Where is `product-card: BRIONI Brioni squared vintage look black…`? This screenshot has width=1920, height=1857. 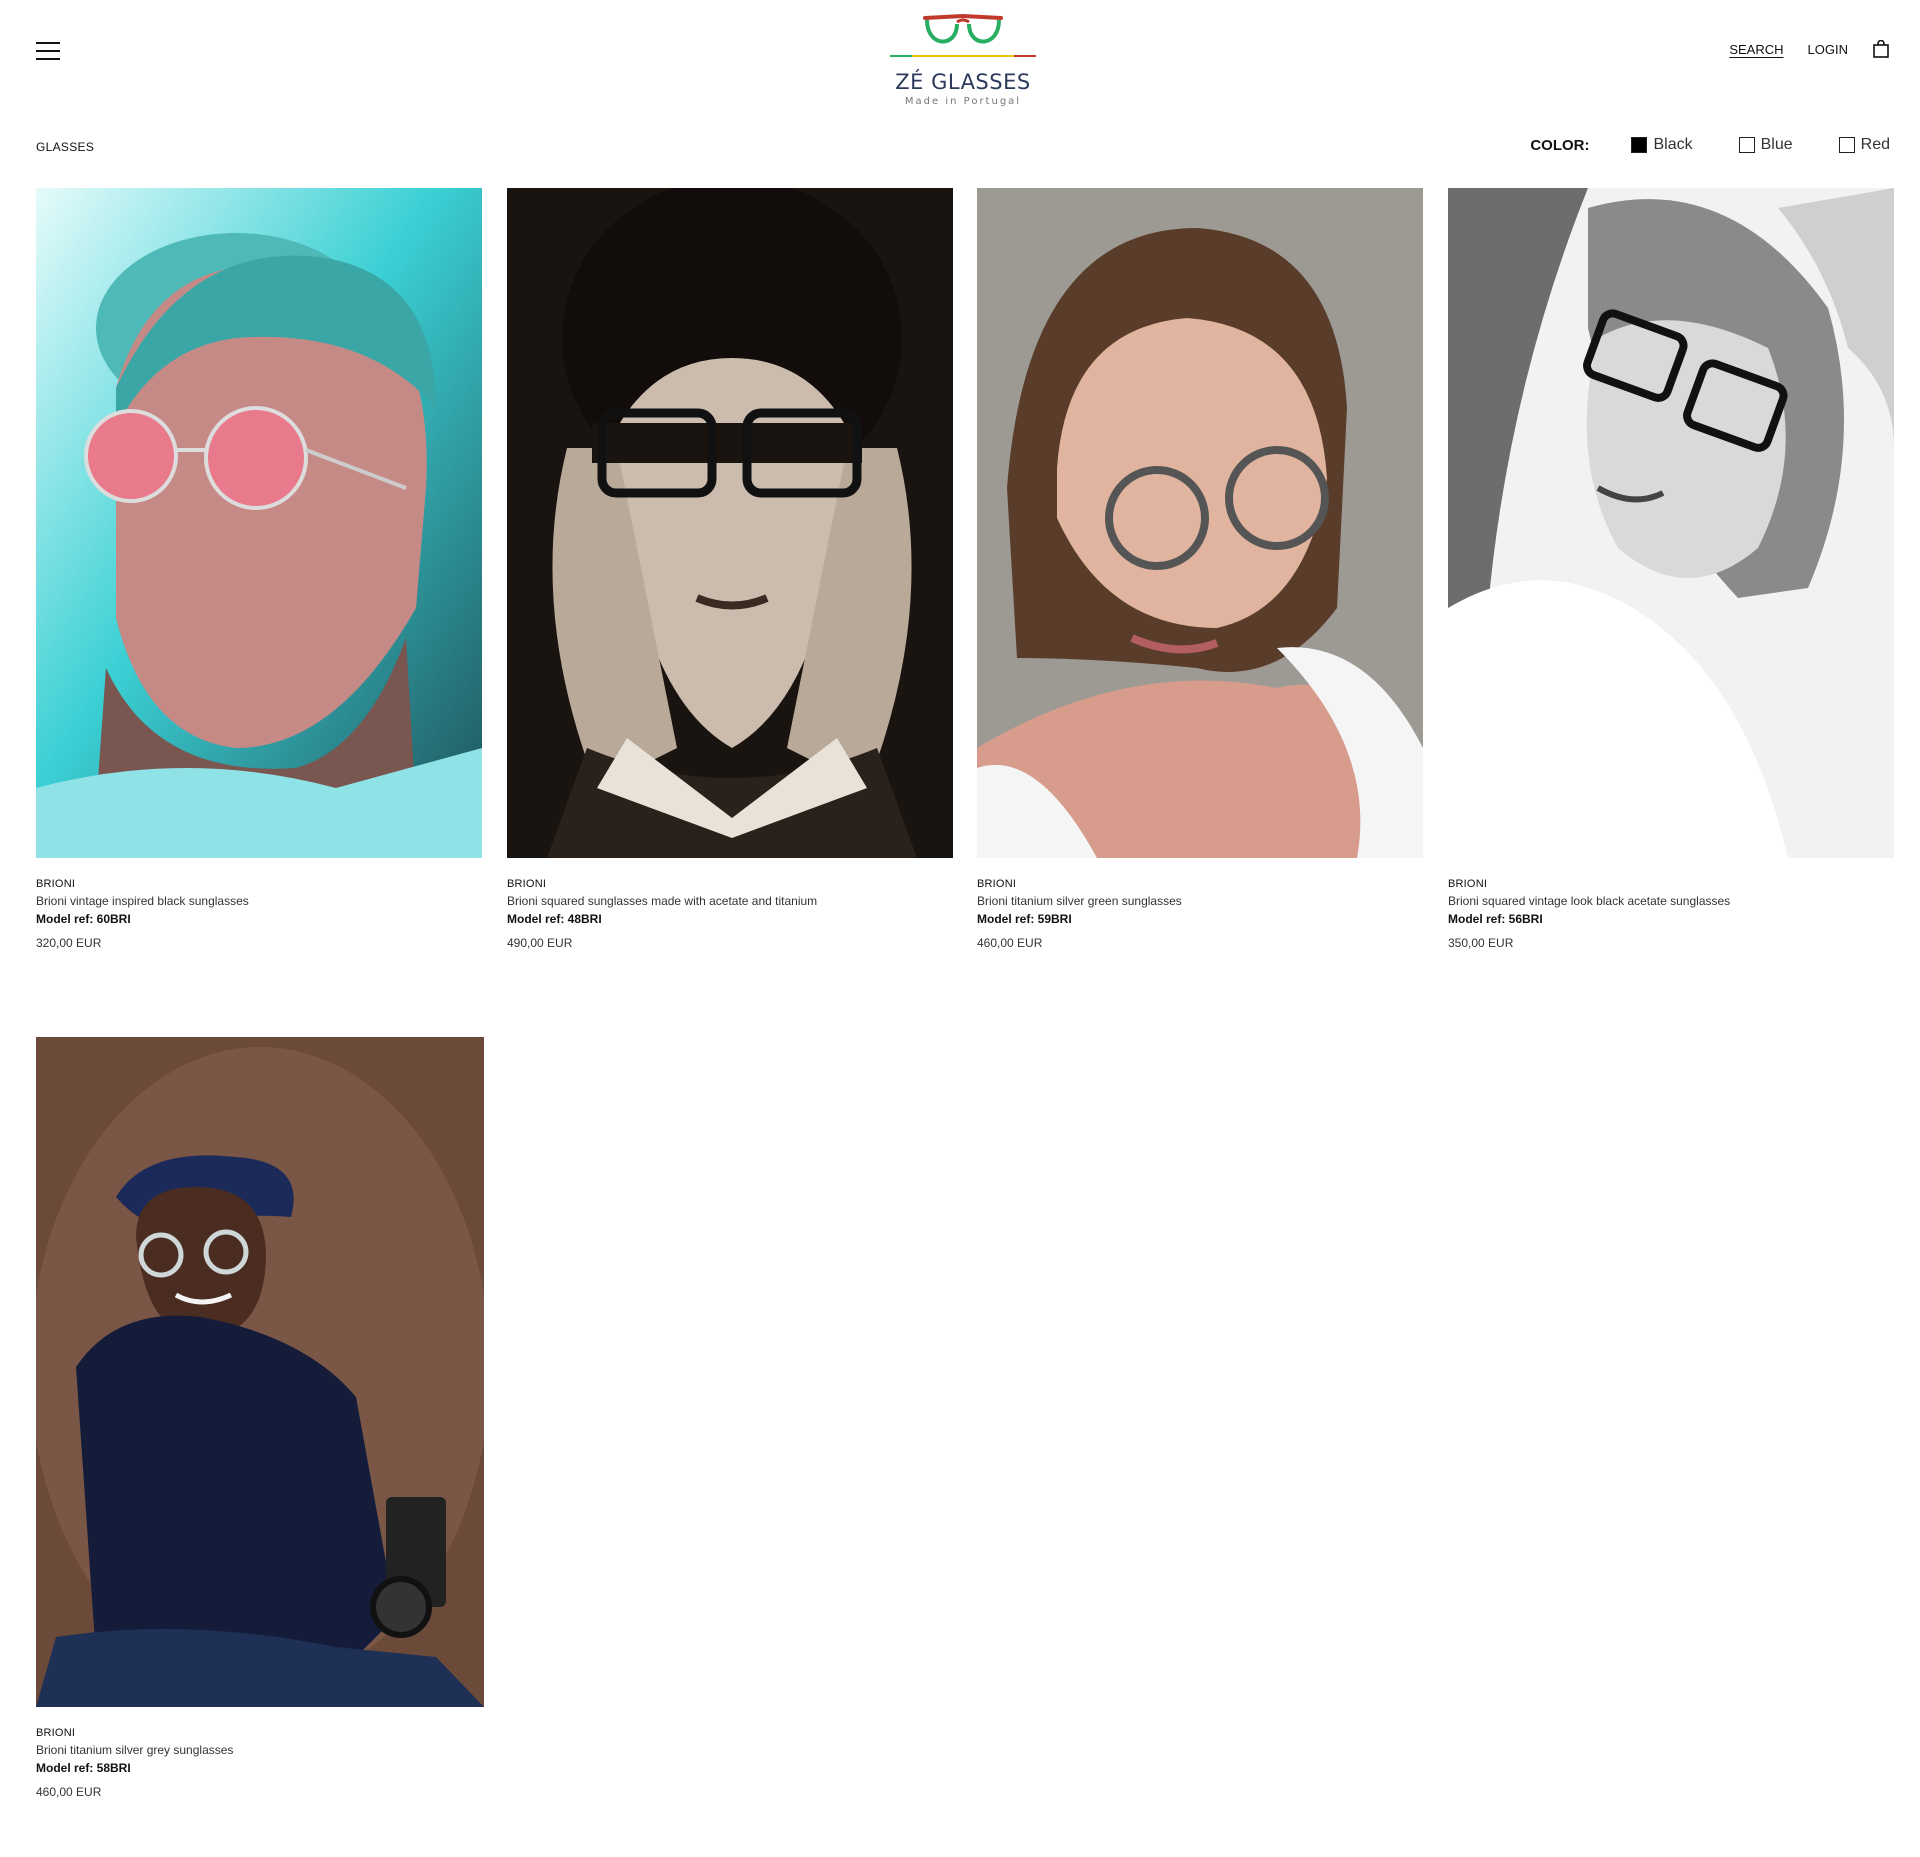 product-card: BRIONI Brioni squared vintage look black… is located at coordinates (1671, 569).